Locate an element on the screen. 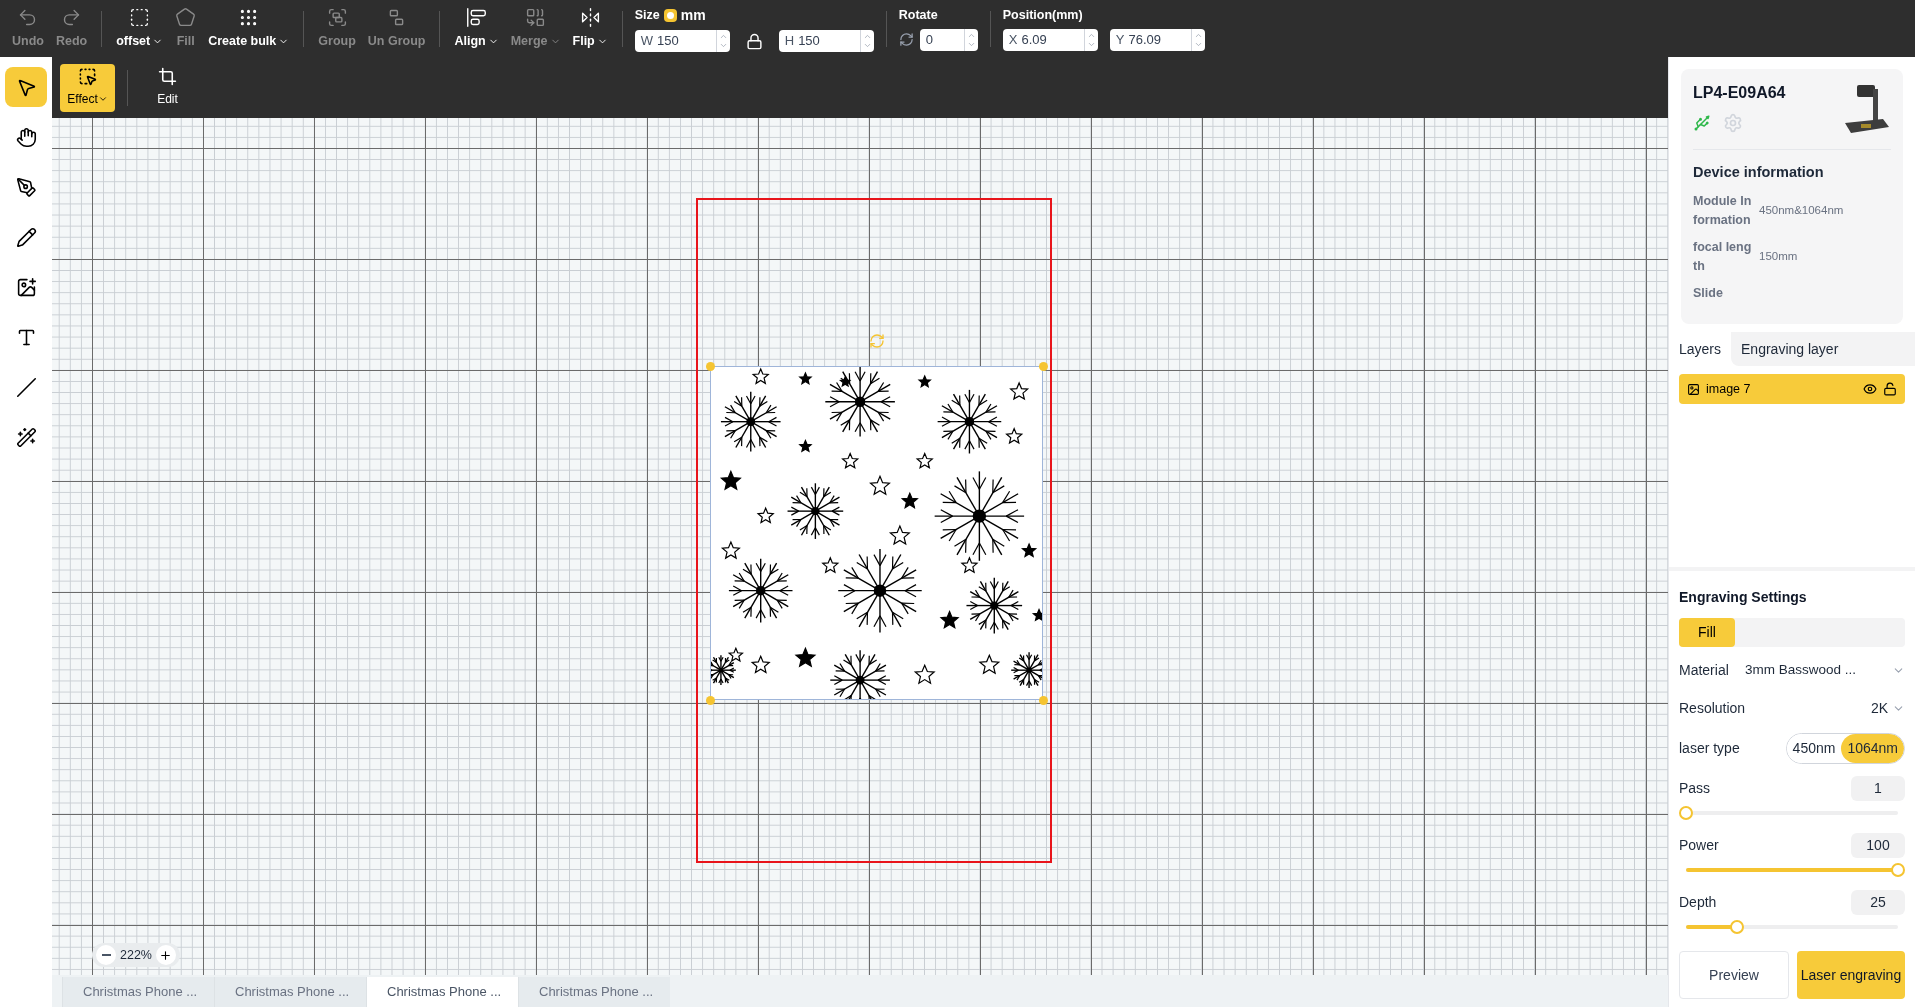 The width and height of the screenshot is (1915, 1007). toolbar-button: Align is located at coordinates (476, 28).